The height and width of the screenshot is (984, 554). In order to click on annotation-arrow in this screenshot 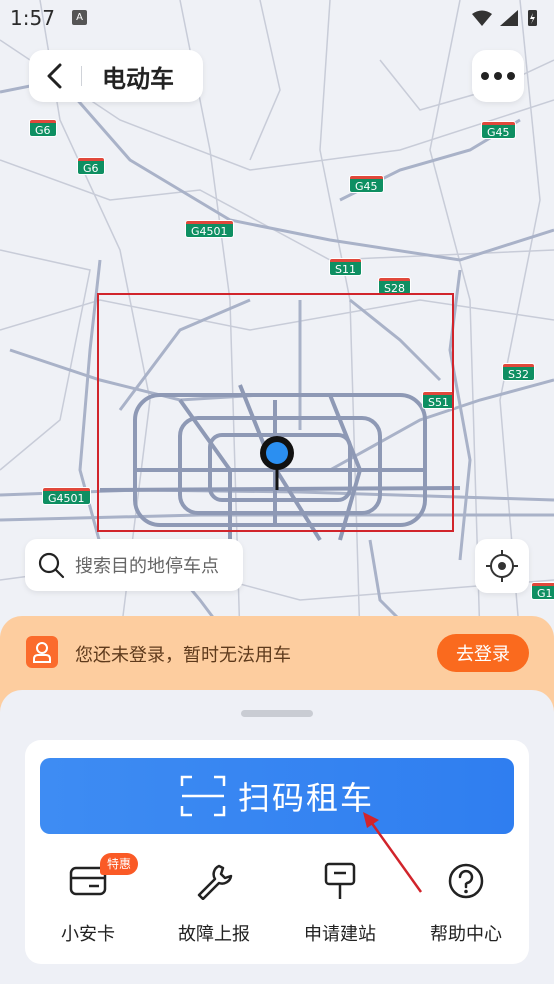, I will do `click(393, 852)`.